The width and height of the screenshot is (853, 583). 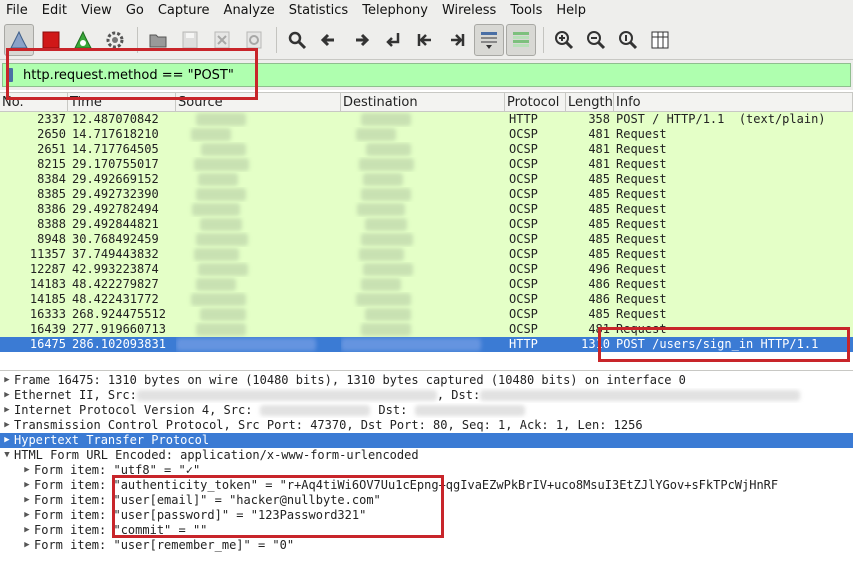 I want to click on first-packet-button, so click(x=425, y=40).